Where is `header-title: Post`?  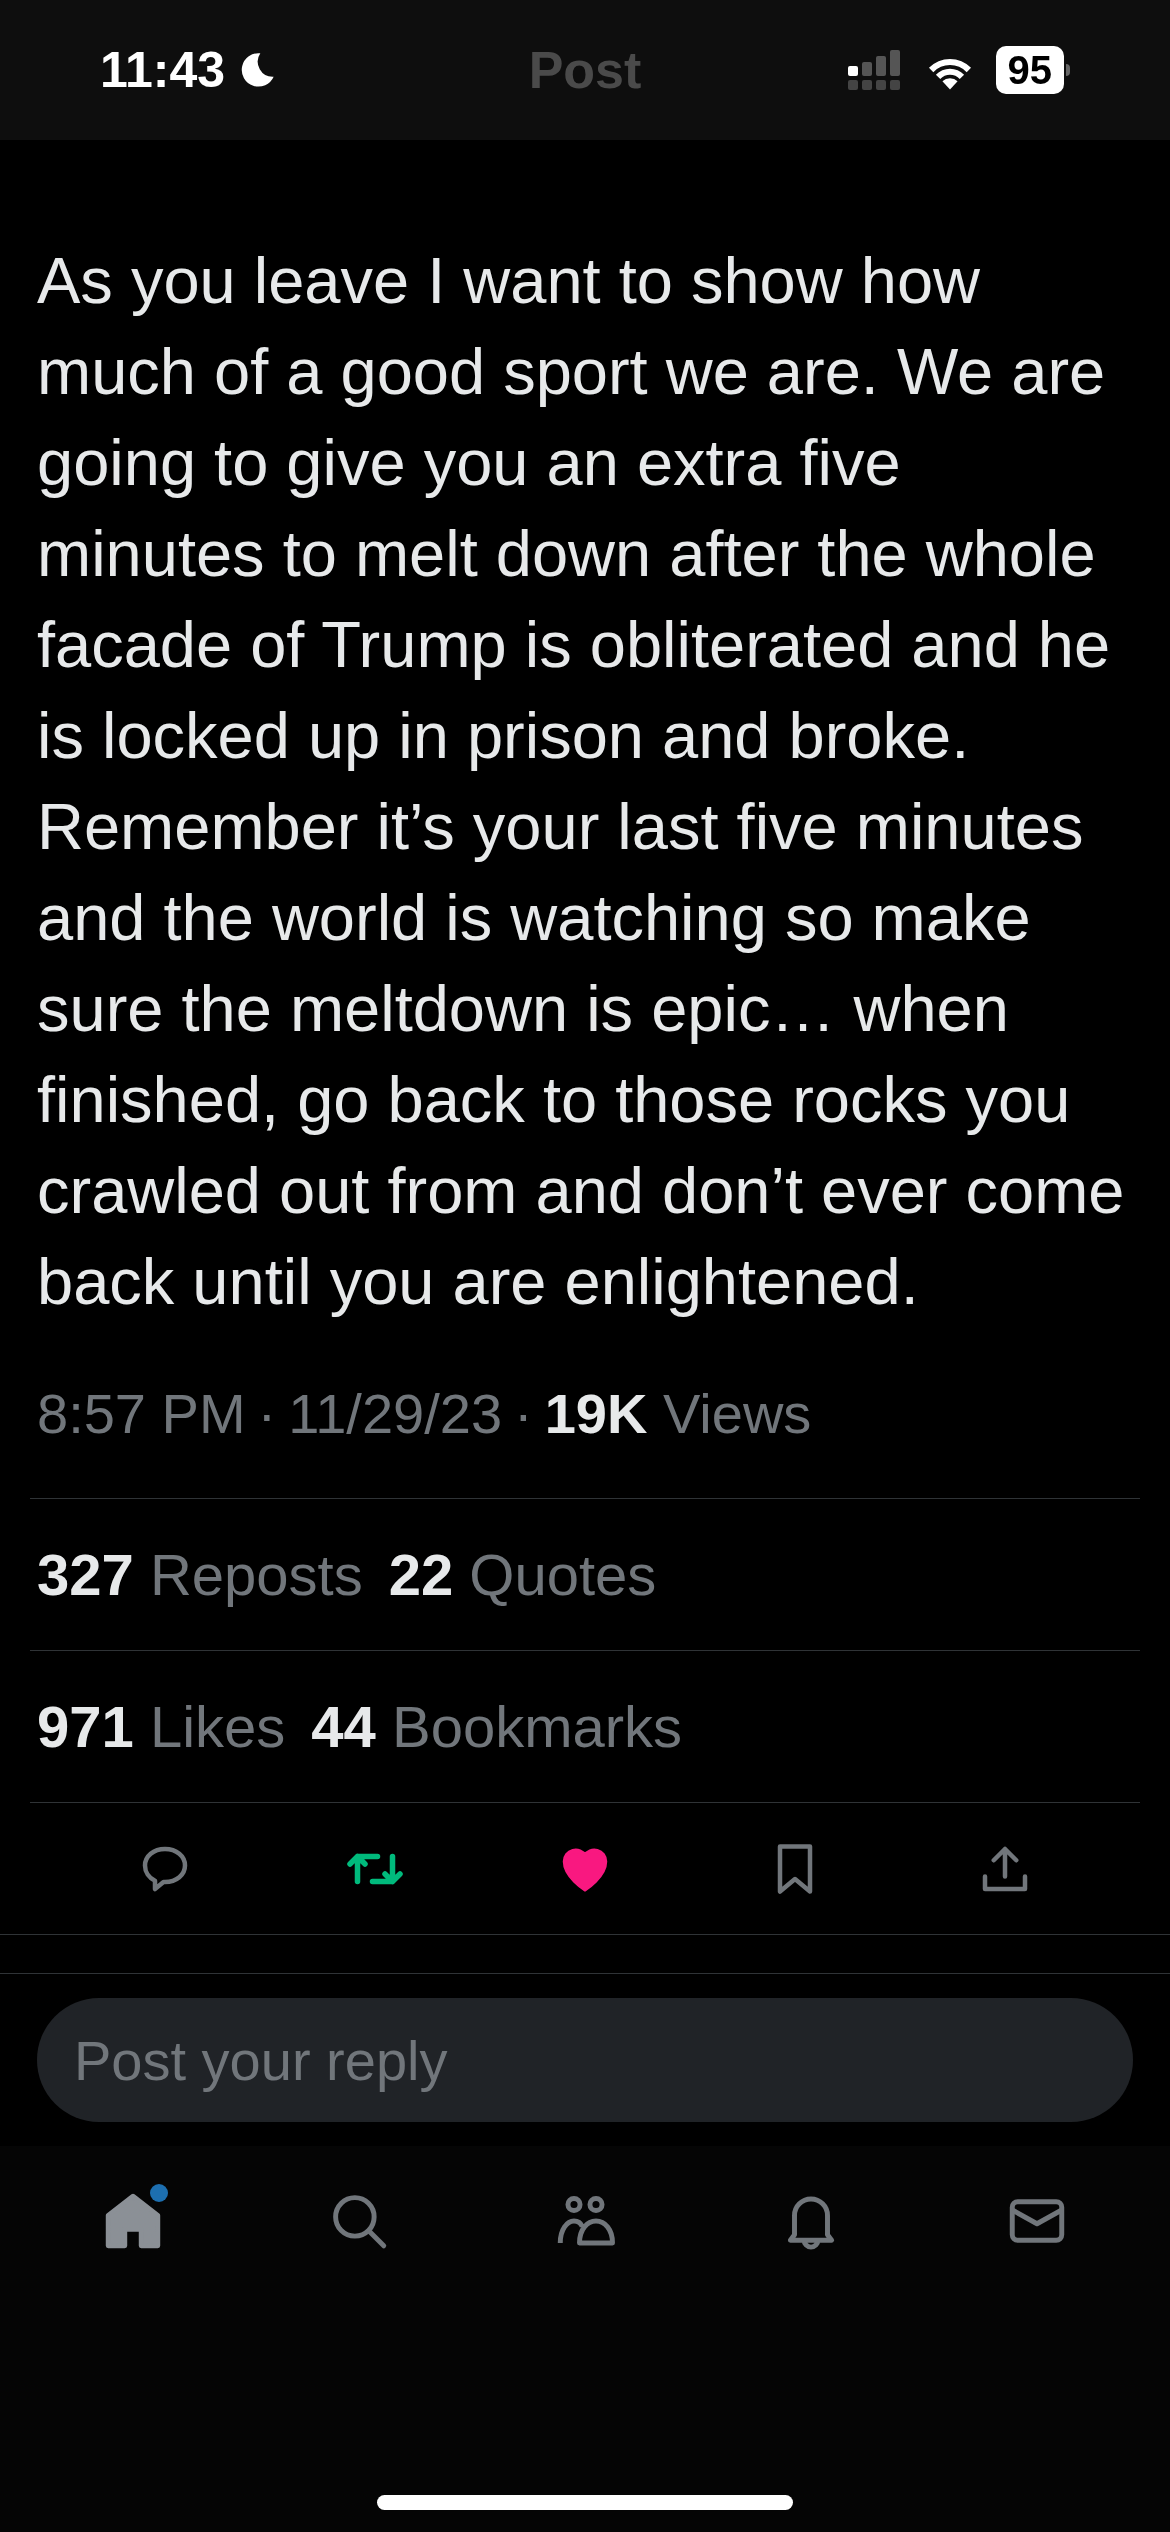
header-title: Post is located at coordinates (585, 70).